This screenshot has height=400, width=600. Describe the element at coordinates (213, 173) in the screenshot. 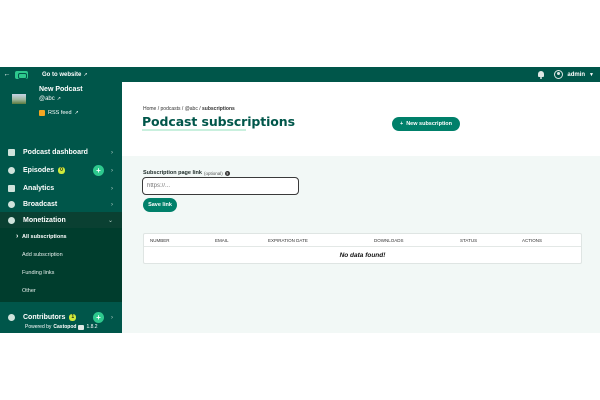

I see `optional-hint: (optional)` at that location.